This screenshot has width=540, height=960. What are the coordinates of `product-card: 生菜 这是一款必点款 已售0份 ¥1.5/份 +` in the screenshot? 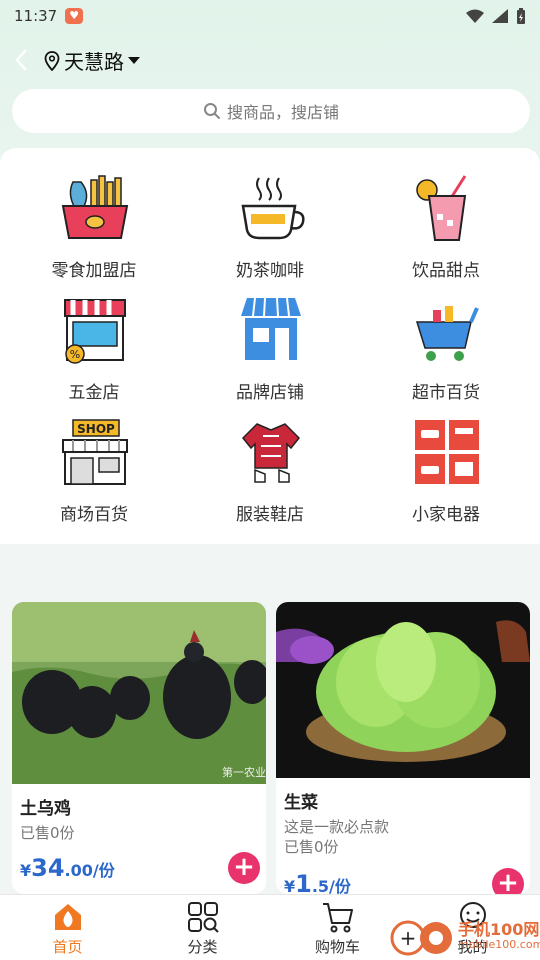 It's located at (403, 748).